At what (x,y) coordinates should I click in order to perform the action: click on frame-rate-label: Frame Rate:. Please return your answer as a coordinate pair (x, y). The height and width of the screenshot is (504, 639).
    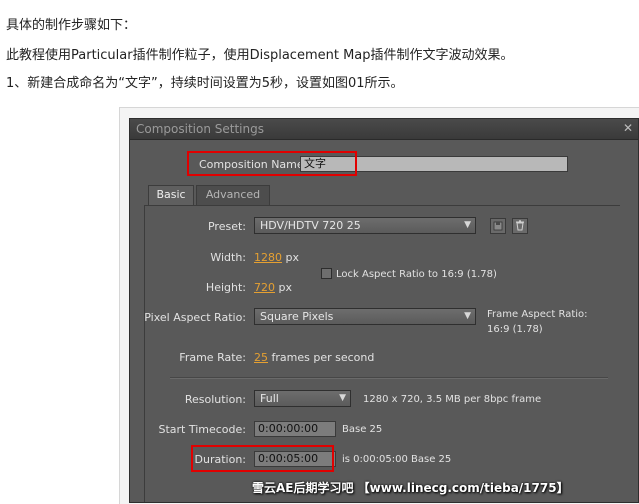
    Looking at the image, I should click on (212, 357).